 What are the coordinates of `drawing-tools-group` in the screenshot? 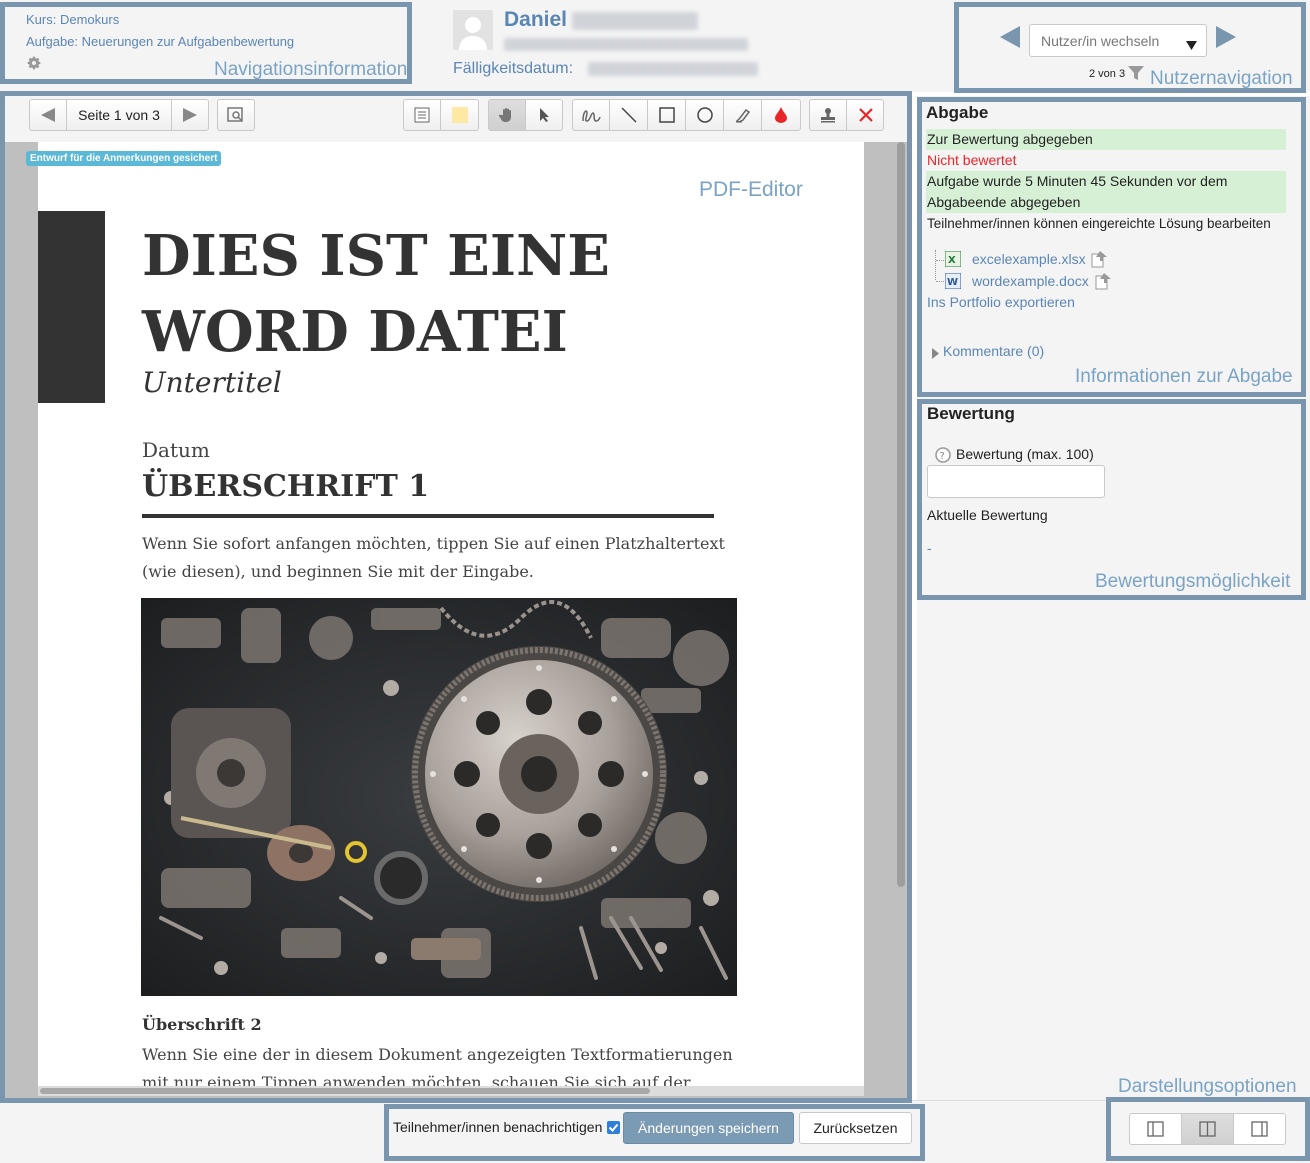 It's located at (686, 115).